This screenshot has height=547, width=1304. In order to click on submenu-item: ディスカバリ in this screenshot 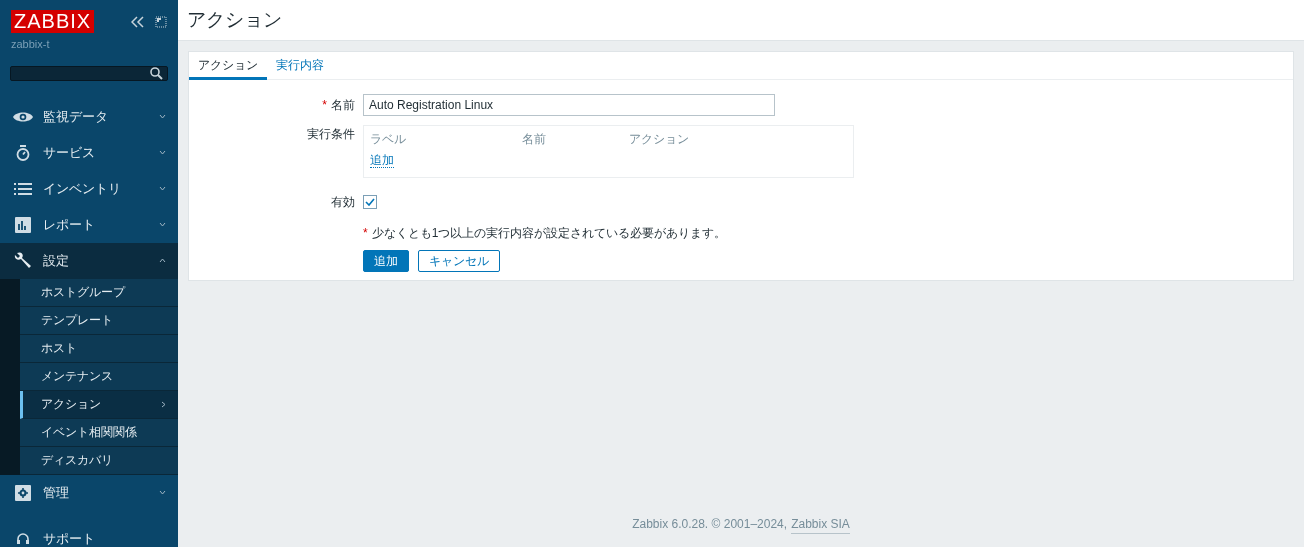, I will do `click(99, 460)`.